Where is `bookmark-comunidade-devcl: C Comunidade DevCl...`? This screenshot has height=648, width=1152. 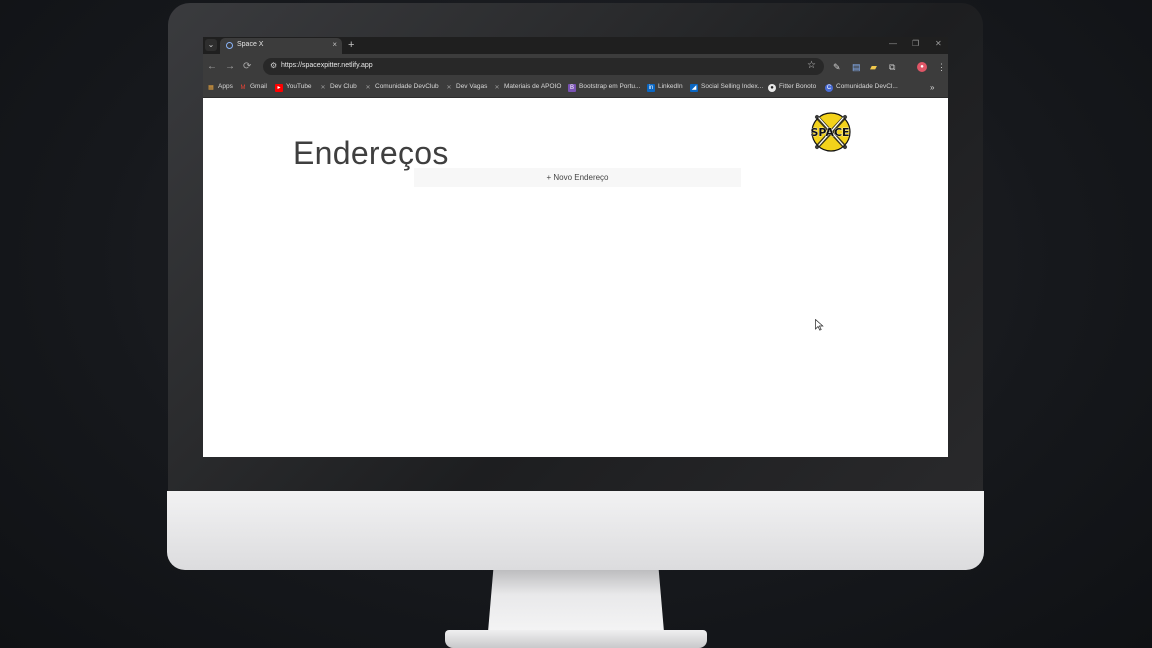
bookmark-comunidade-devcl: C Comunidade DevCl... is located at coordinates (861, 87).